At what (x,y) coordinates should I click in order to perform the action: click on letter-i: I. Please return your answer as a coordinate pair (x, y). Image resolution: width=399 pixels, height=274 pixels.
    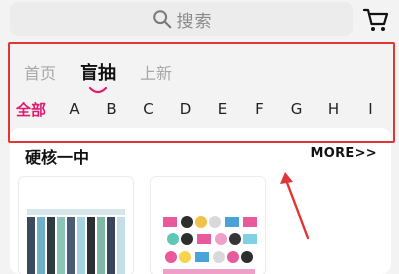
    Looking at the image, I should click on (370, 109).